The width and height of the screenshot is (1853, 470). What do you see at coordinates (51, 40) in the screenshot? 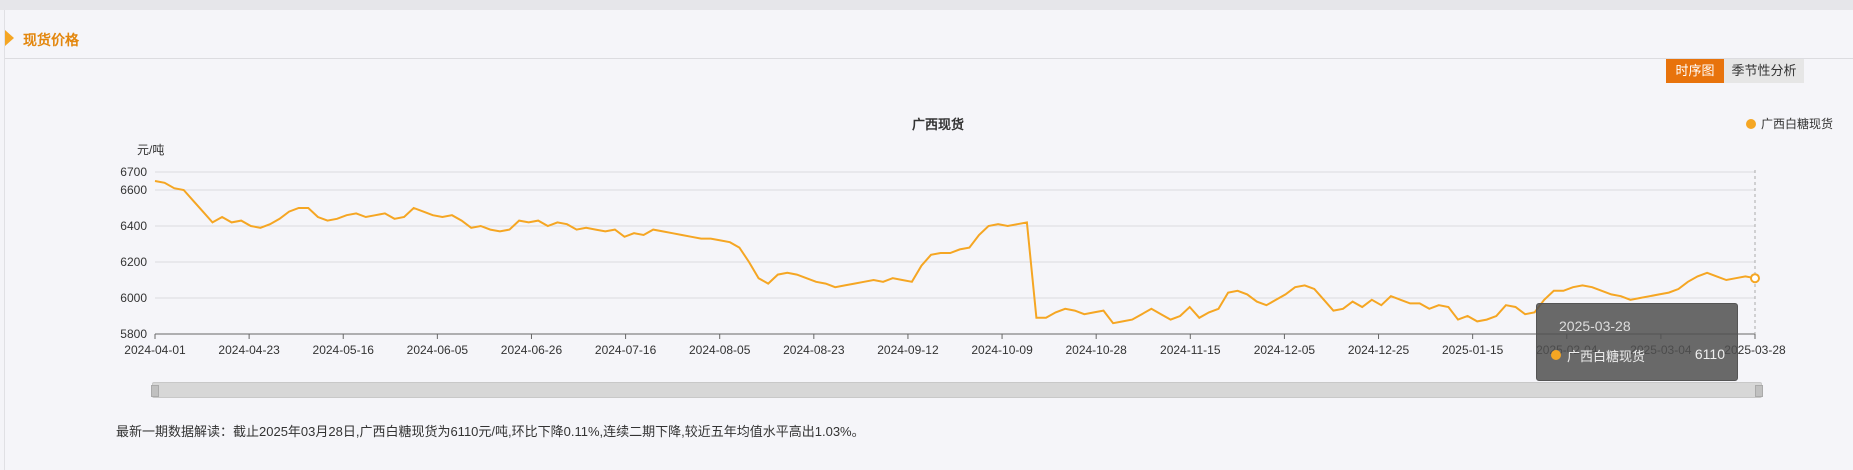
I see `section-title: 现货价格` at bounding box center [51, 40].